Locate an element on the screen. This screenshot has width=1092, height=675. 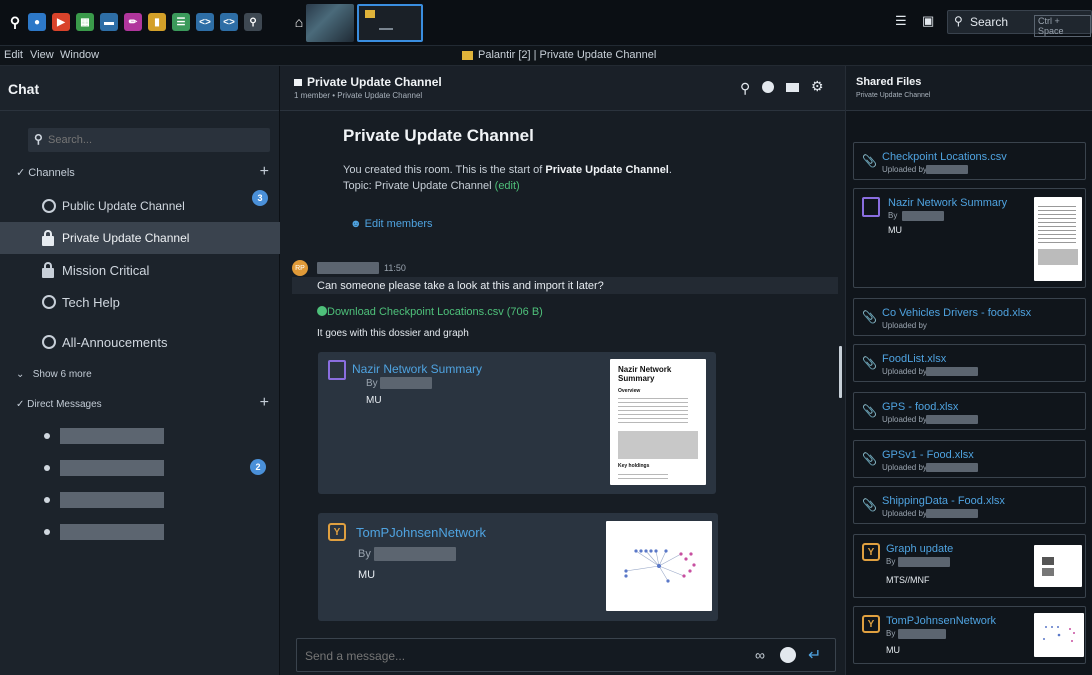
attachment-title: TomPJohnsenNetwork is located at coordinates (421, 532).